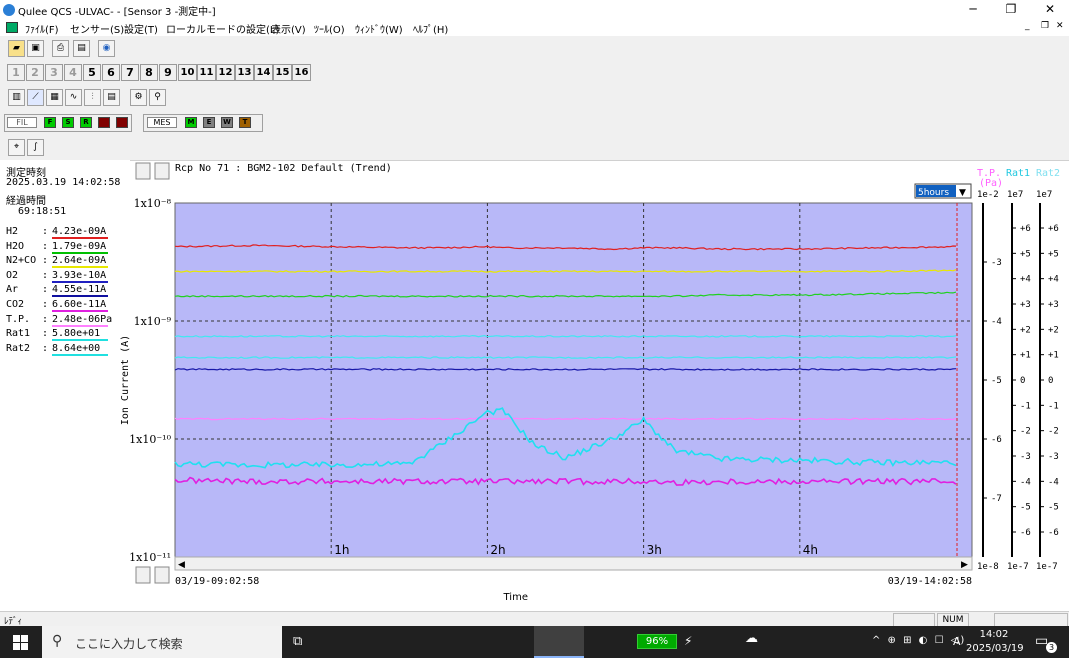  Describe the element at coordinates (973, 9) in the screenshot. I see `minimize-button: ─` at that location.